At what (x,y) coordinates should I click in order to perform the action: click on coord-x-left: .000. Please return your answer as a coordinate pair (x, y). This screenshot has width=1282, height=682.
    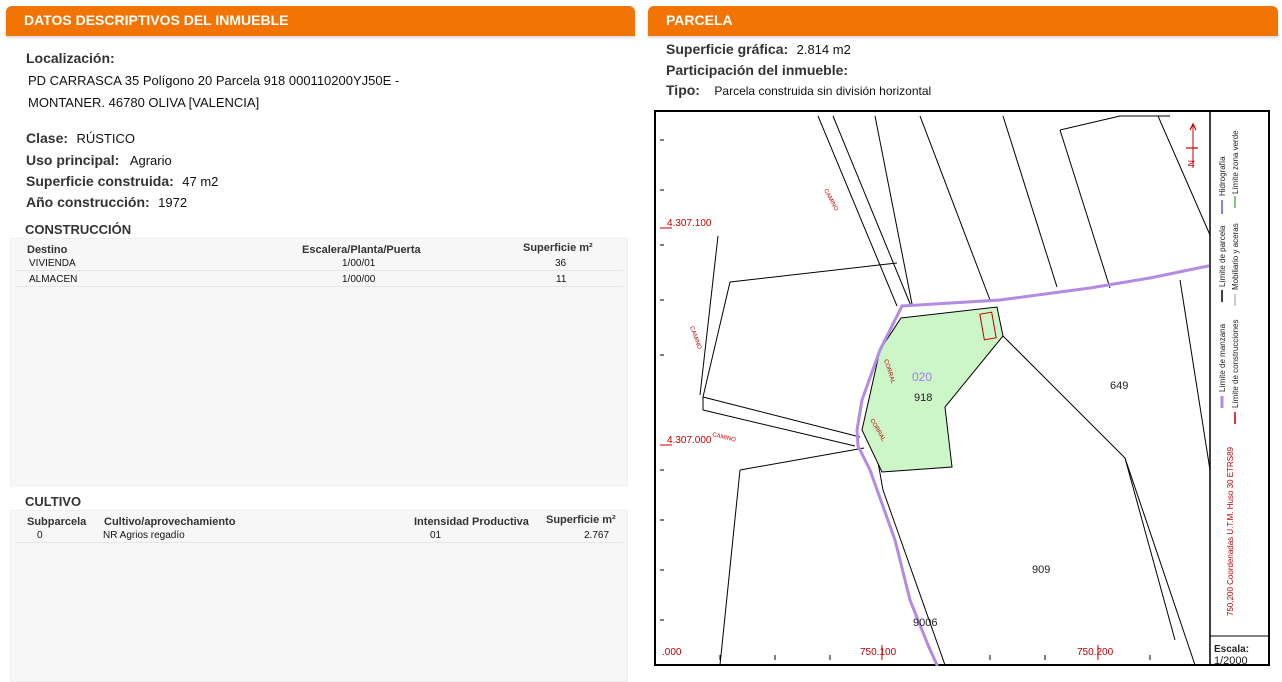
    Looking at the image, I should click on (672, 652).